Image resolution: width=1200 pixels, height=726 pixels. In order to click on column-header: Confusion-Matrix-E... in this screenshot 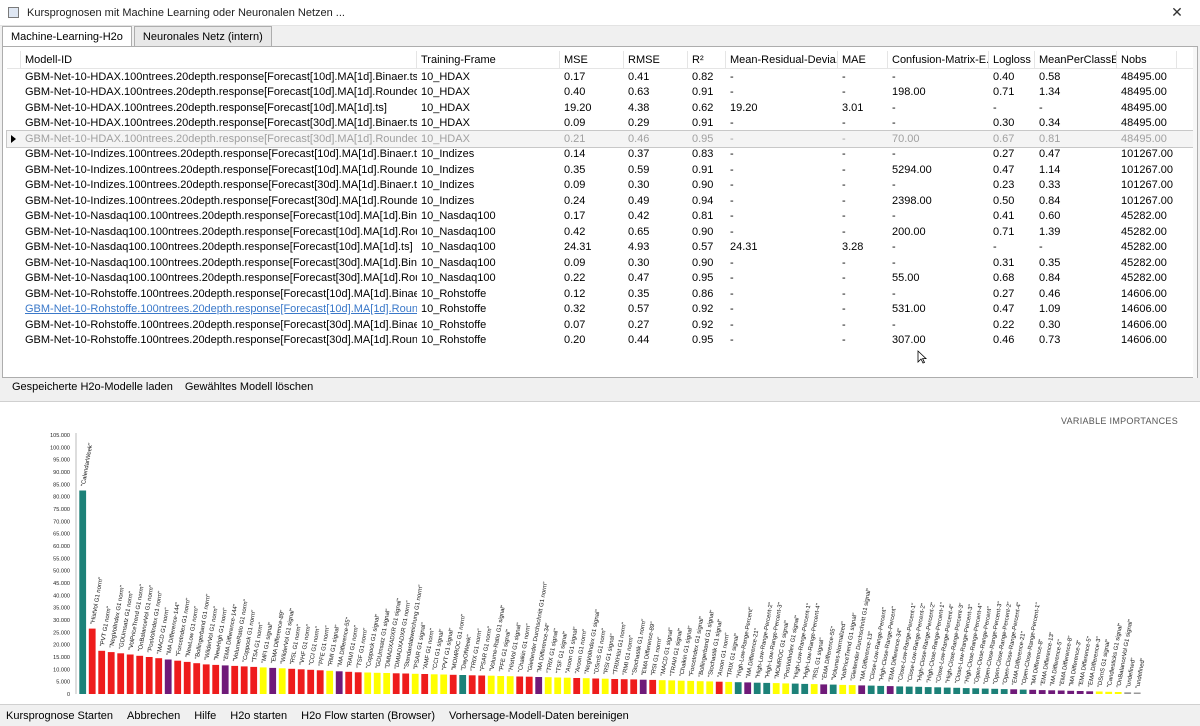, I will do `click(938, 59)`.